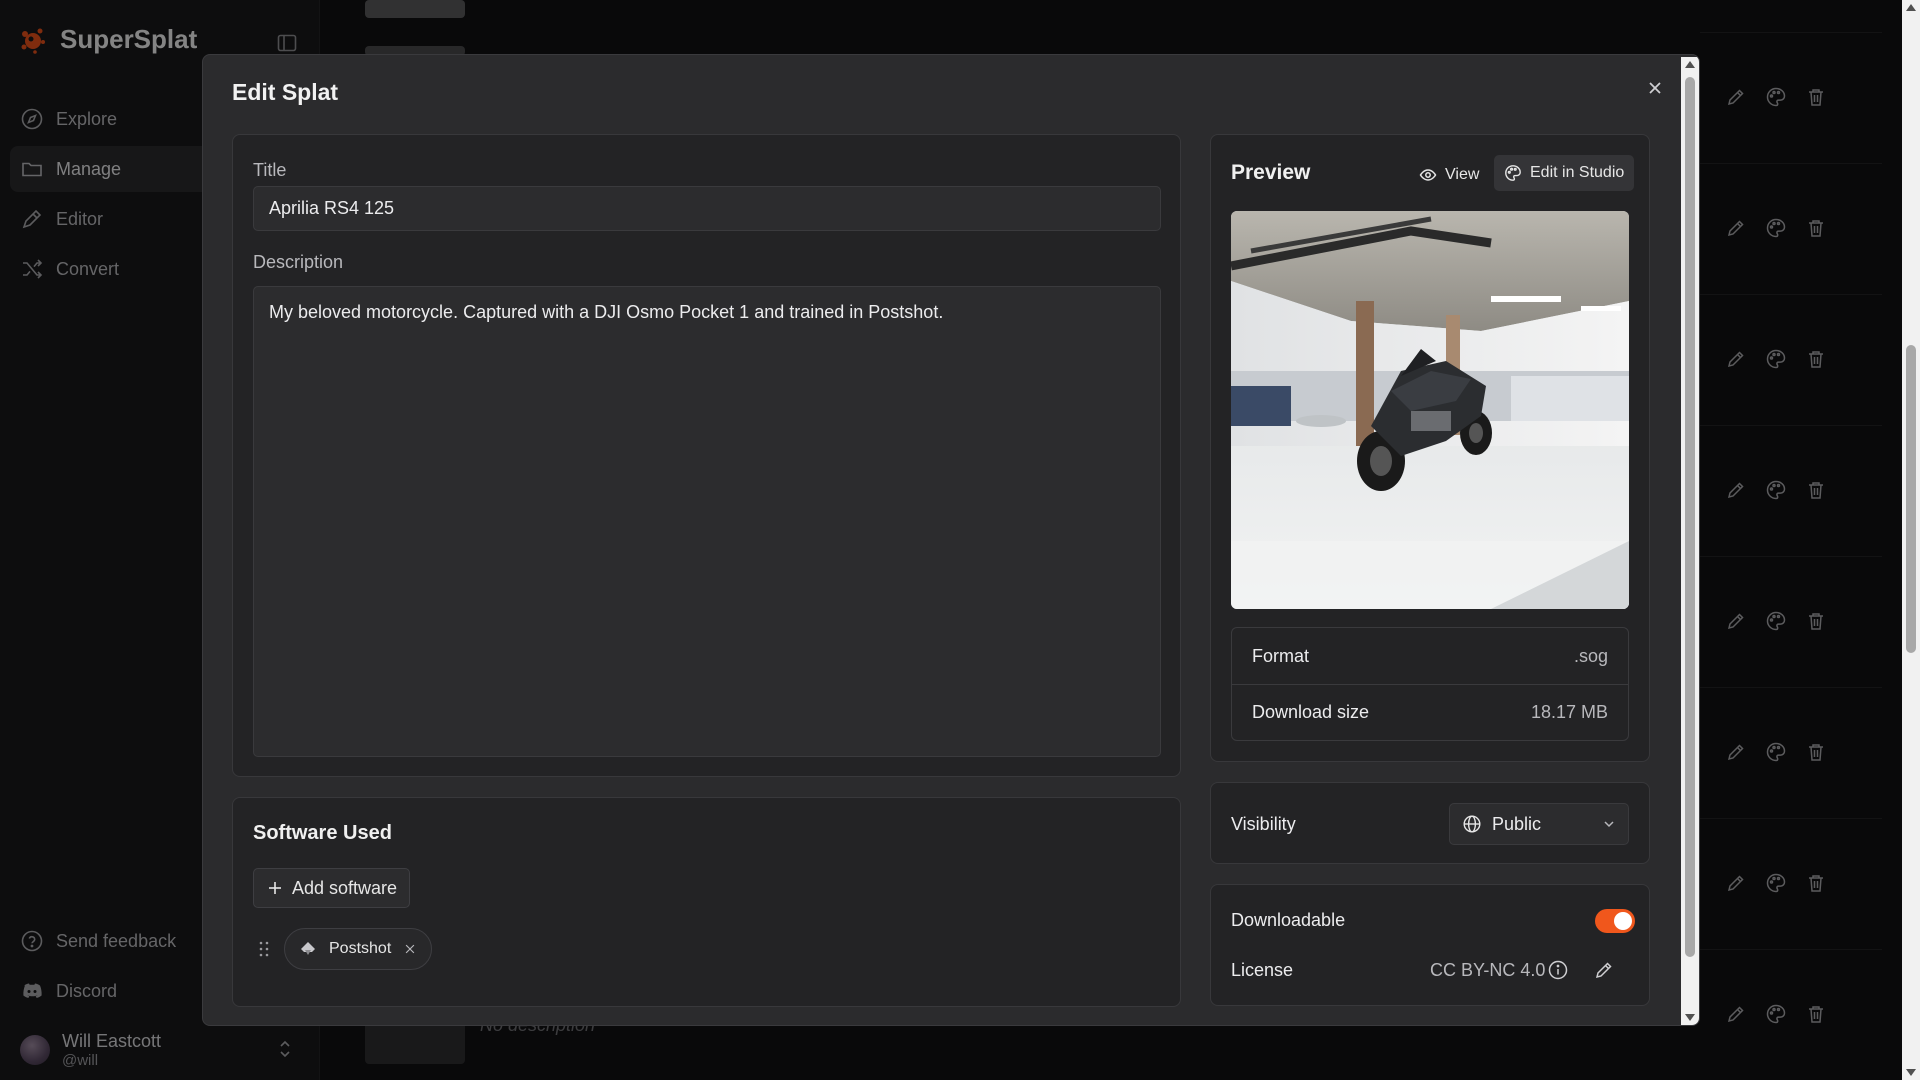  Describe the element at coordinates (270, 170) in the screenshot. I see `title-label: Title` at that location.